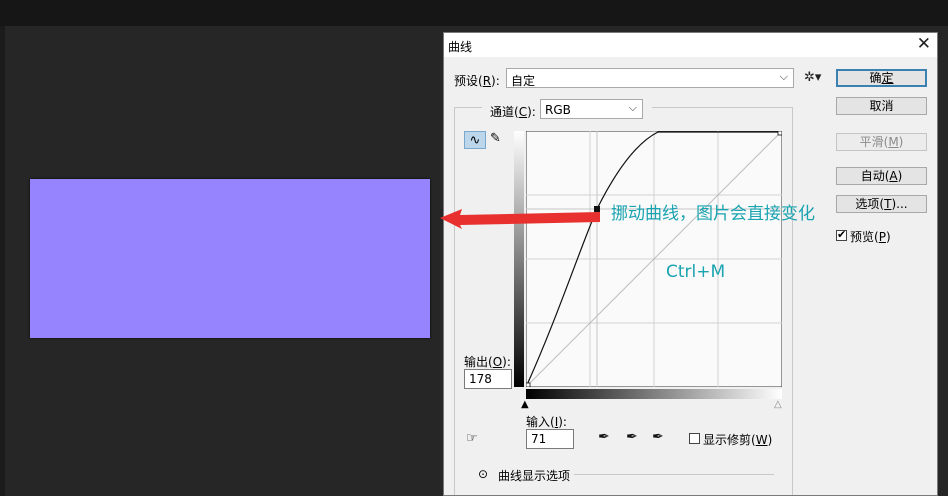 The image size is (948, 496). Describe the element at coordinates (460, 47) in the screenshot. I see `dialog-title: 曲线` at that location.